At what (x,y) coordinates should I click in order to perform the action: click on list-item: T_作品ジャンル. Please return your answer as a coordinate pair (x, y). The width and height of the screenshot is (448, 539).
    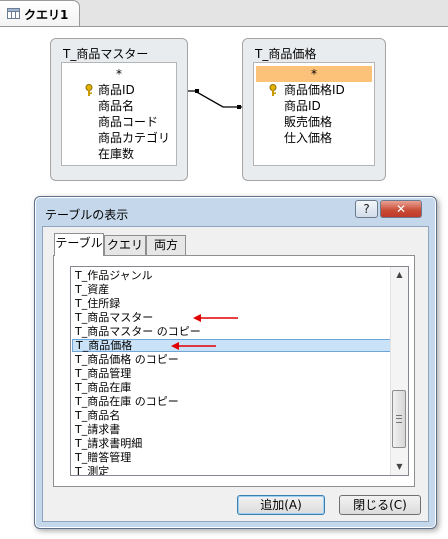
    Looking at the image, I should click on (231, 275).